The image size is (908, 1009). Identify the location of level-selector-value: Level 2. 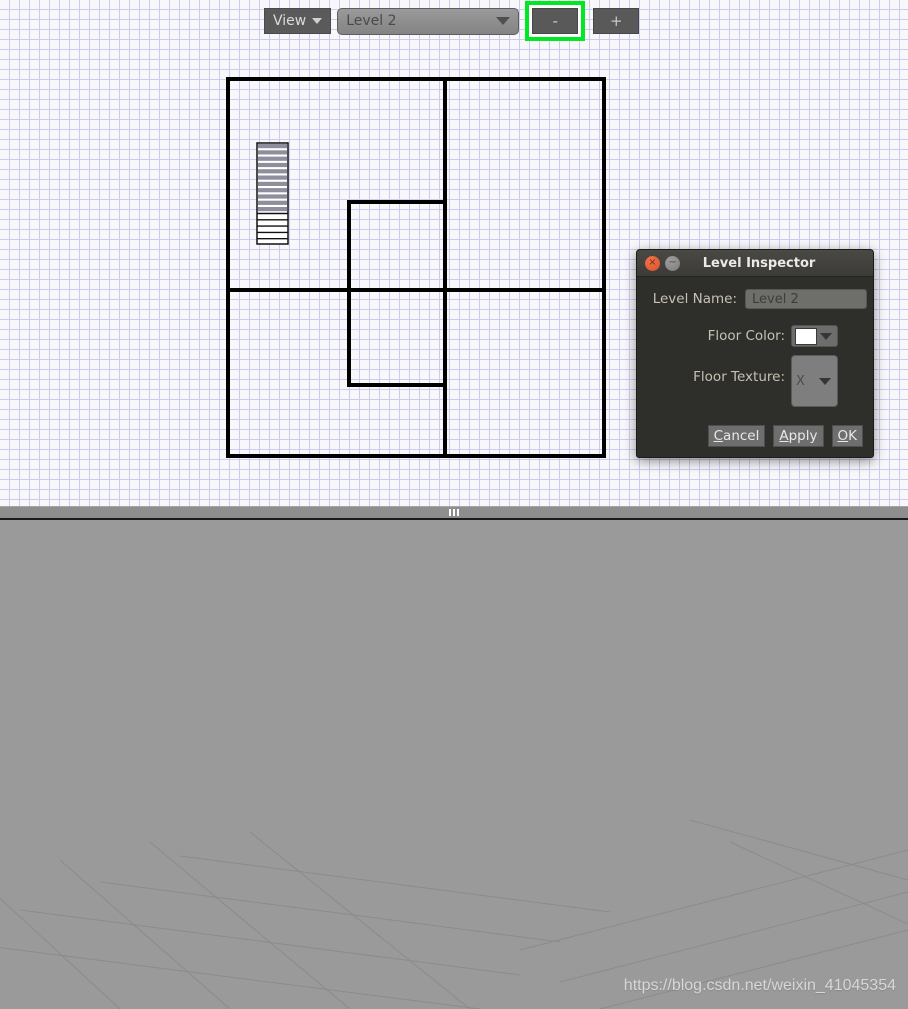
(371, 21).